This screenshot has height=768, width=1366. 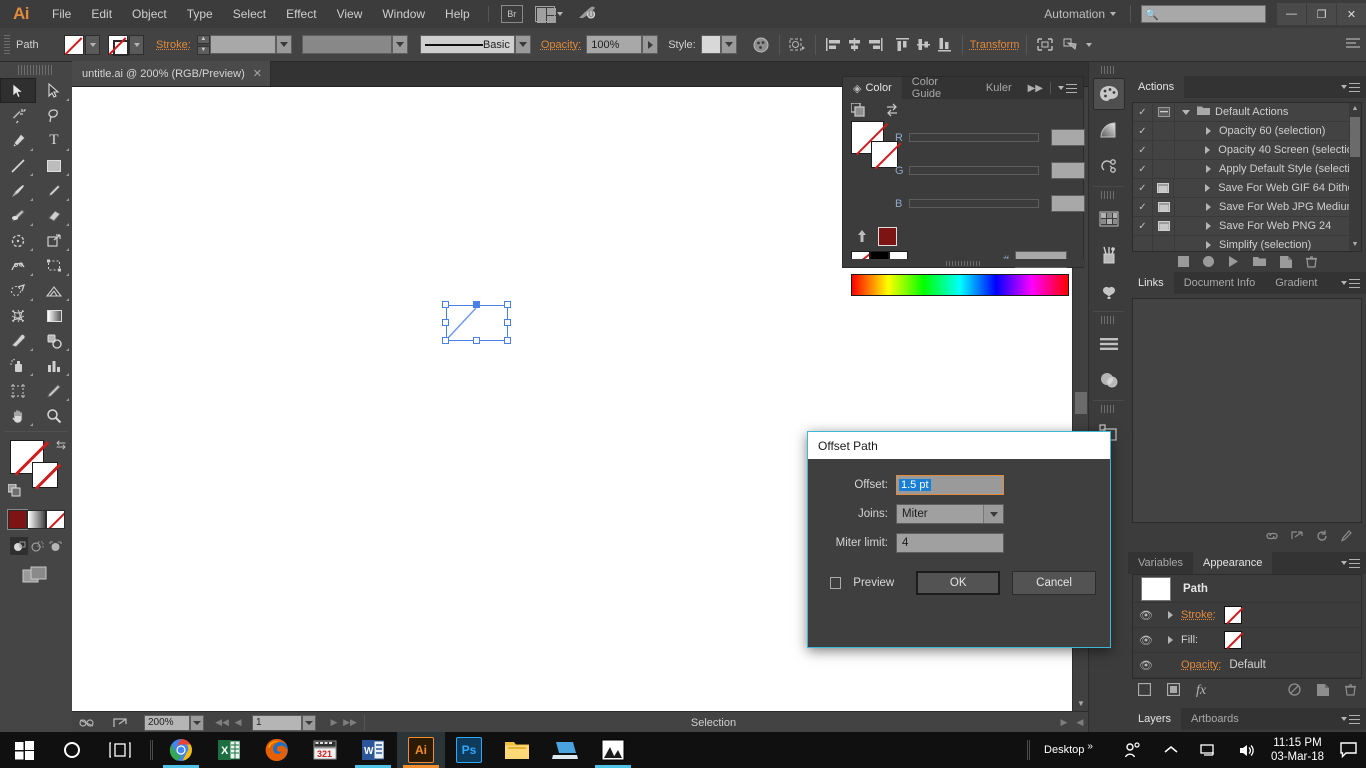 I want to click on selection-tool, so click(x=18, y=90).